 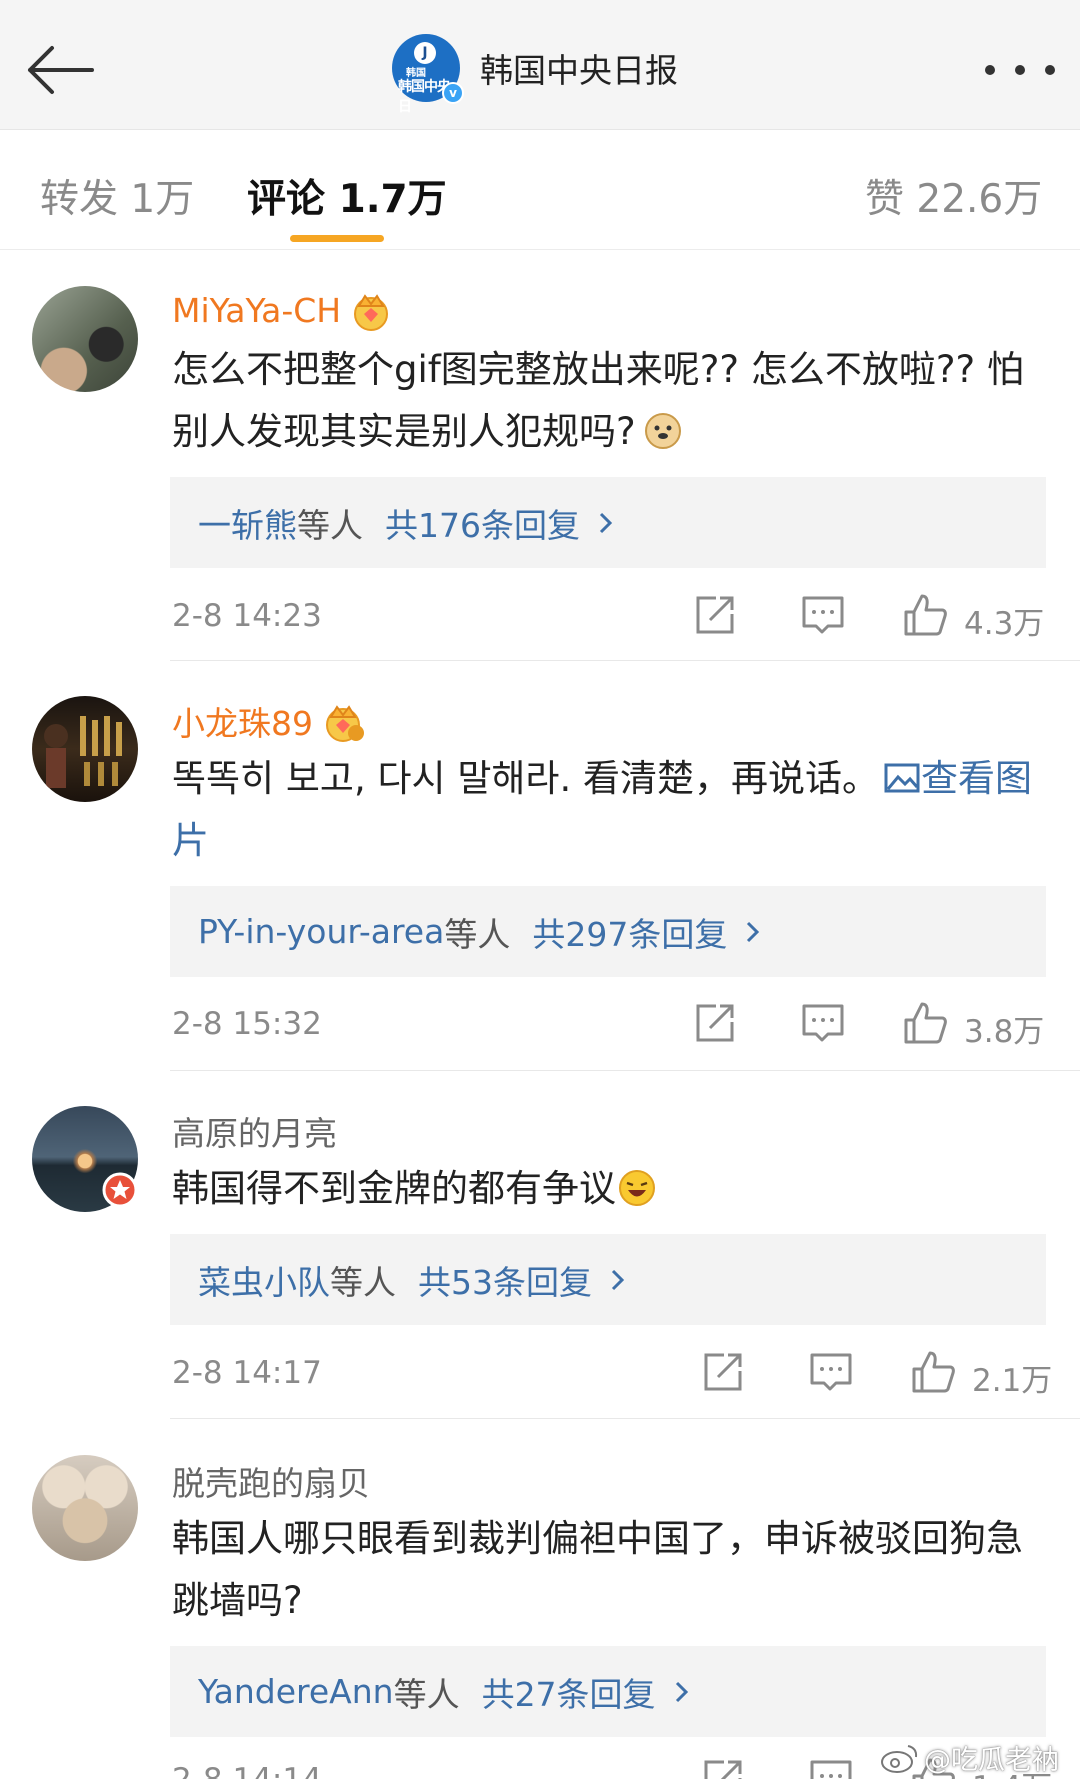 I want to click on comment-meta: 2-8 15:32 3.8万, so click(x=612, y=1025).